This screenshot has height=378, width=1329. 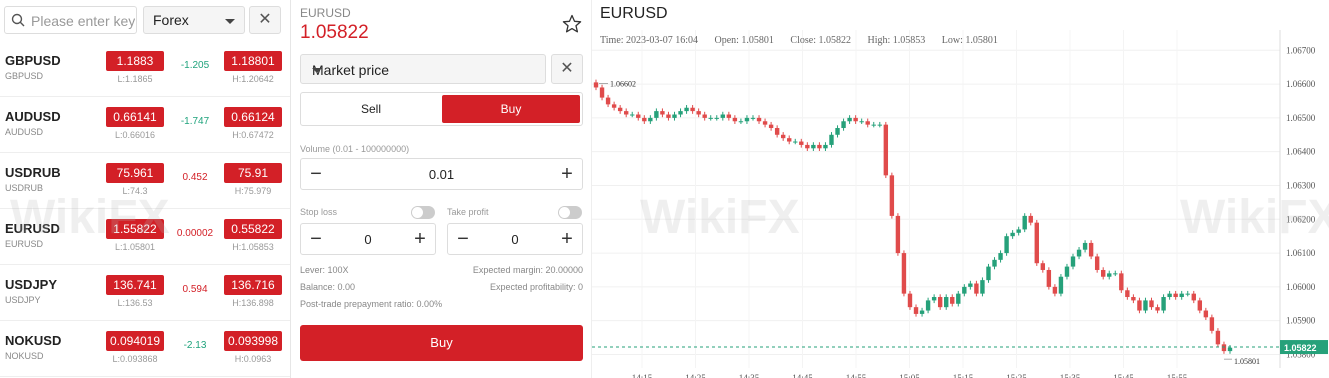 I want to click on close-icon: ✕, so click(x=265, y=19).